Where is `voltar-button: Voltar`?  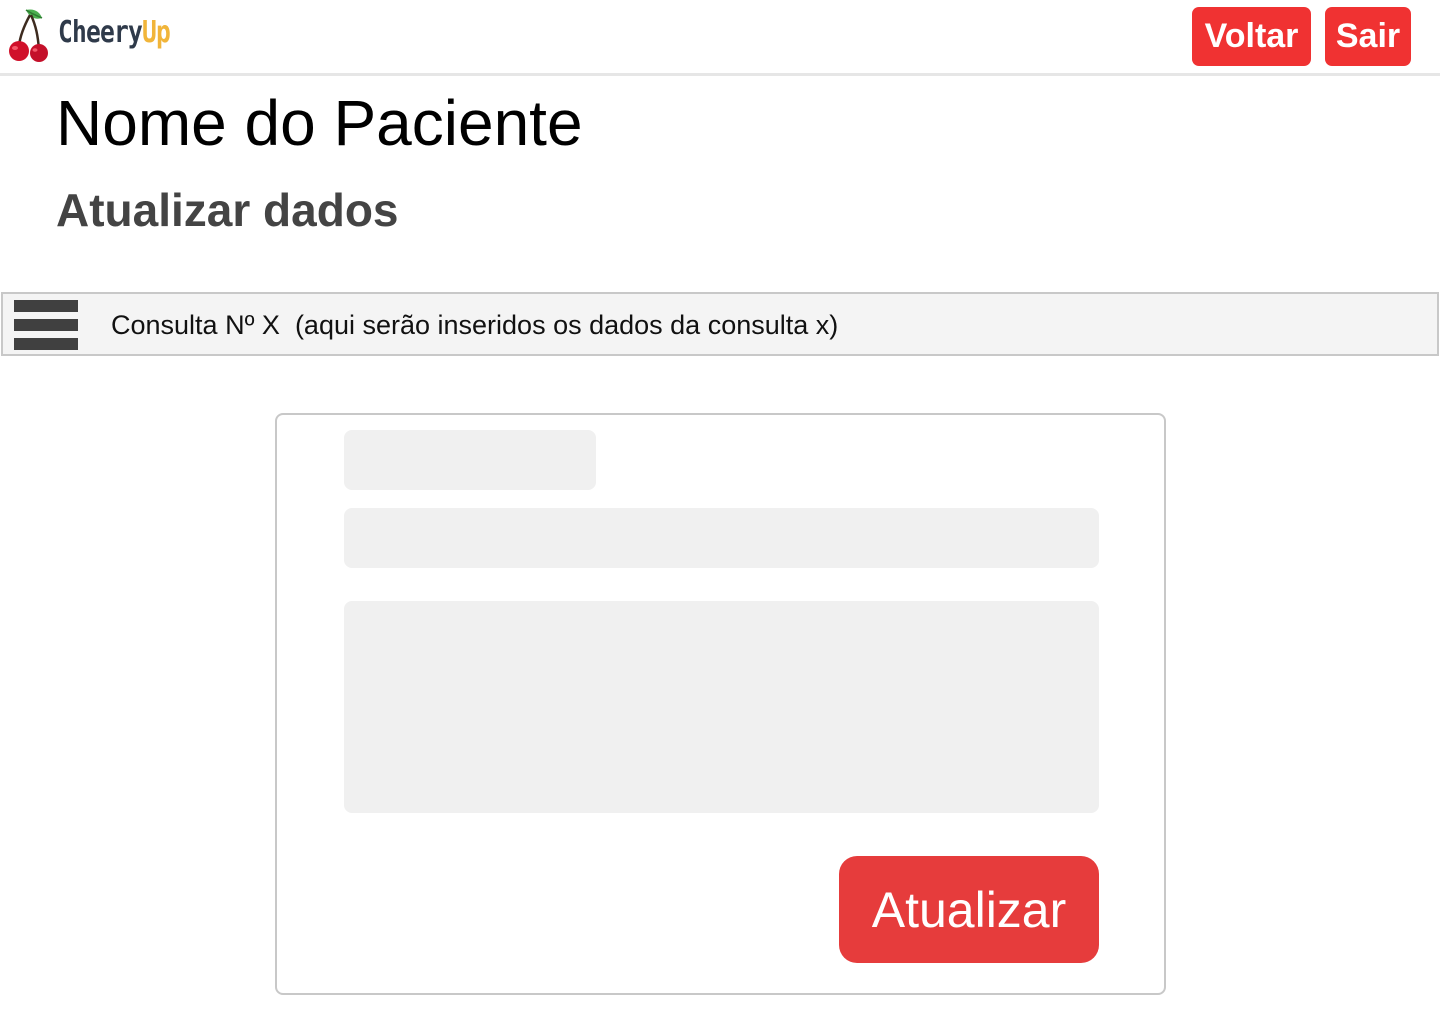 voltar-button: Voltar is located at coordinates (1251, 36).